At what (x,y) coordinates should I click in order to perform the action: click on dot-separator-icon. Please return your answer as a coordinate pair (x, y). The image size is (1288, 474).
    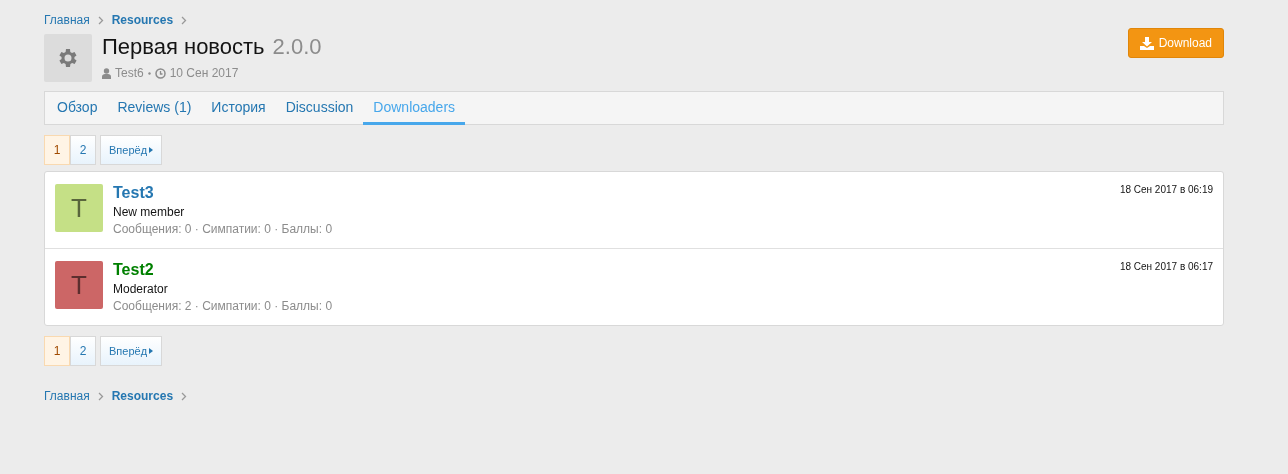
    Looking at the image, I should click on (149, 73).